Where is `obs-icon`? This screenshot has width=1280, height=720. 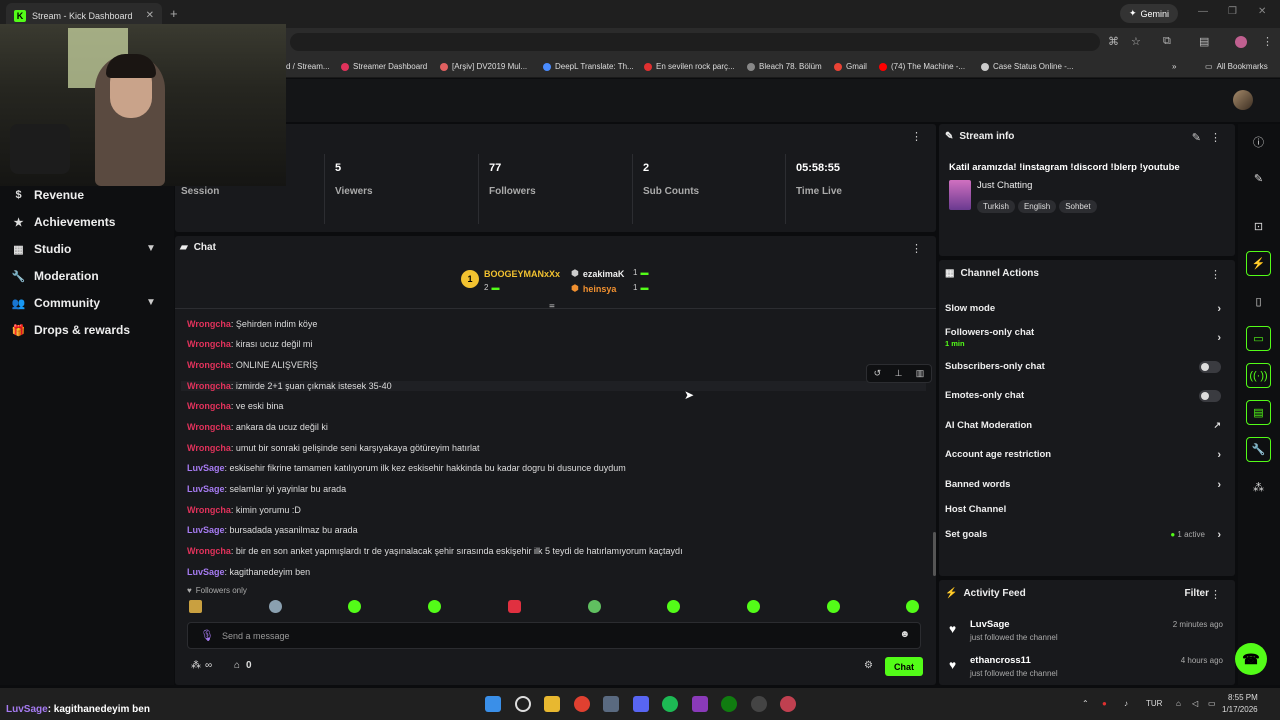 obs-icon is located at coordinates (759, 704).